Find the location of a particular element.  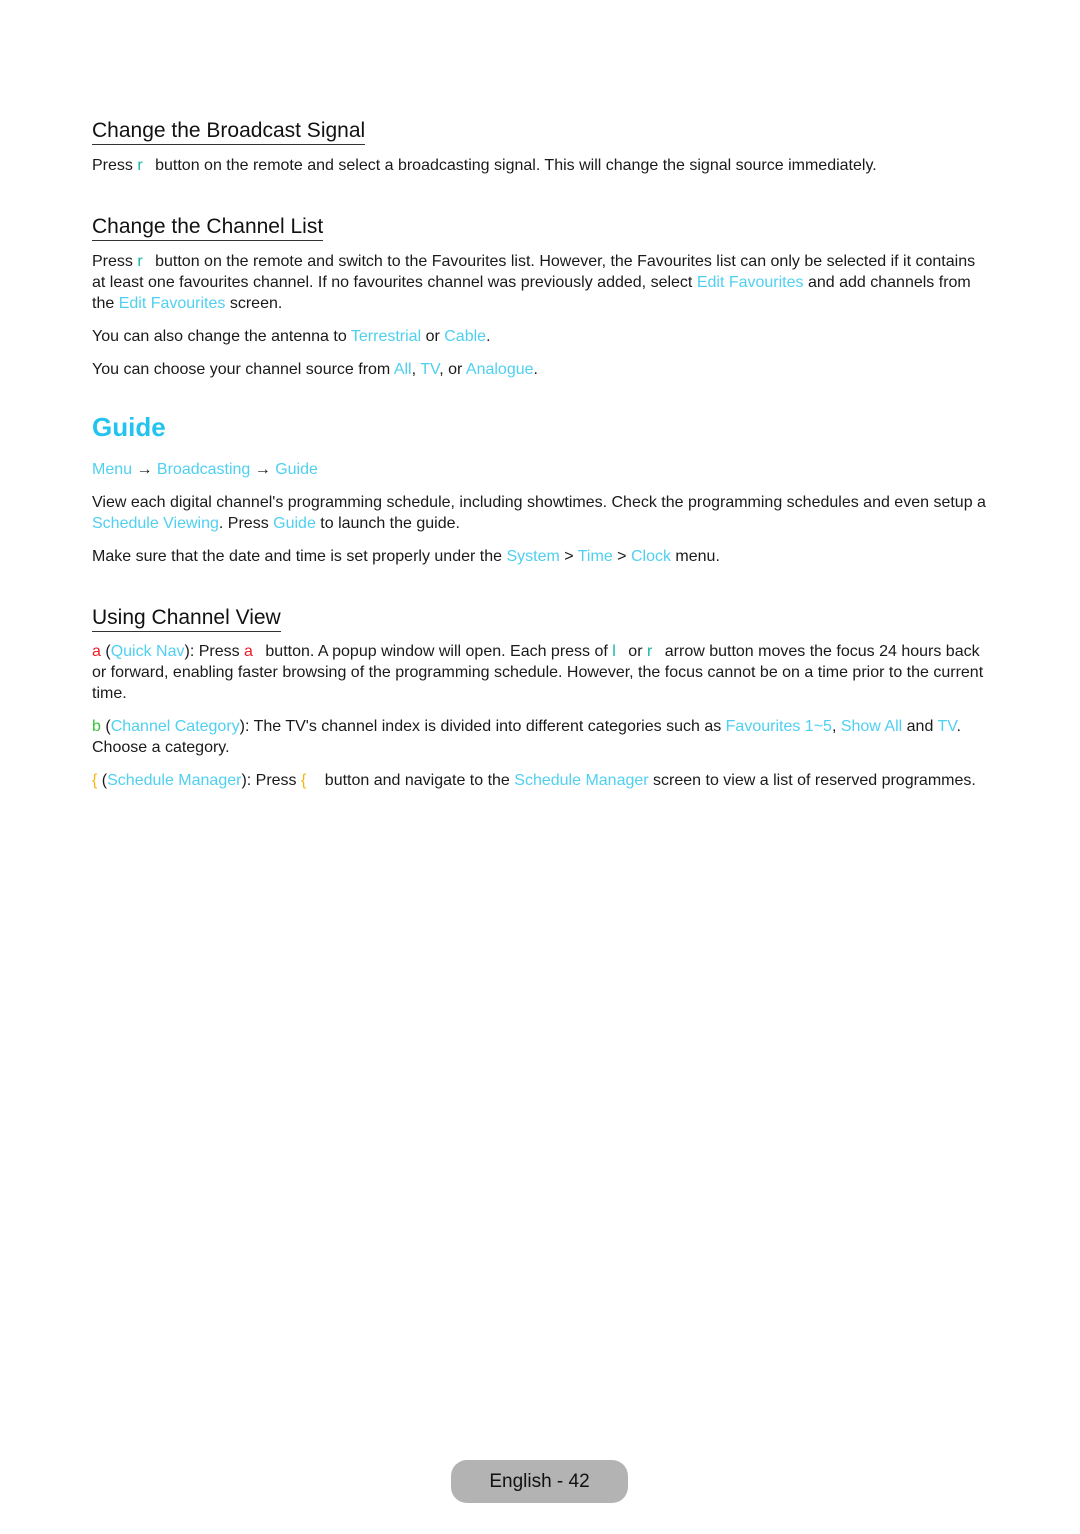

text: . Press is located at coordinates (246, 523).